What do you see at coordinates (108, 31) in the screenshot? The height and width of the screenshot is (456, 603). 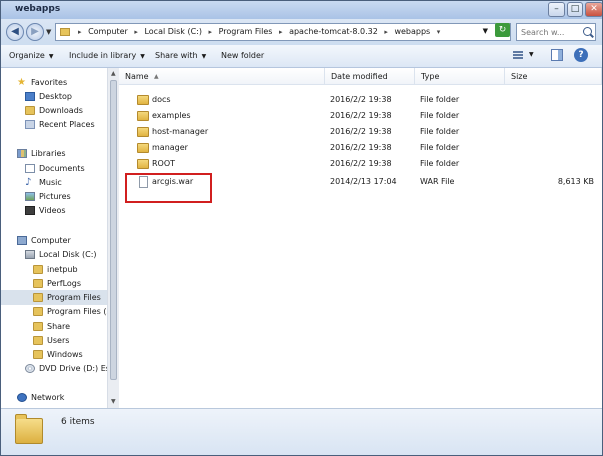 I see `breadcrumb-computer: Computer` at bounding box center [108, 31].